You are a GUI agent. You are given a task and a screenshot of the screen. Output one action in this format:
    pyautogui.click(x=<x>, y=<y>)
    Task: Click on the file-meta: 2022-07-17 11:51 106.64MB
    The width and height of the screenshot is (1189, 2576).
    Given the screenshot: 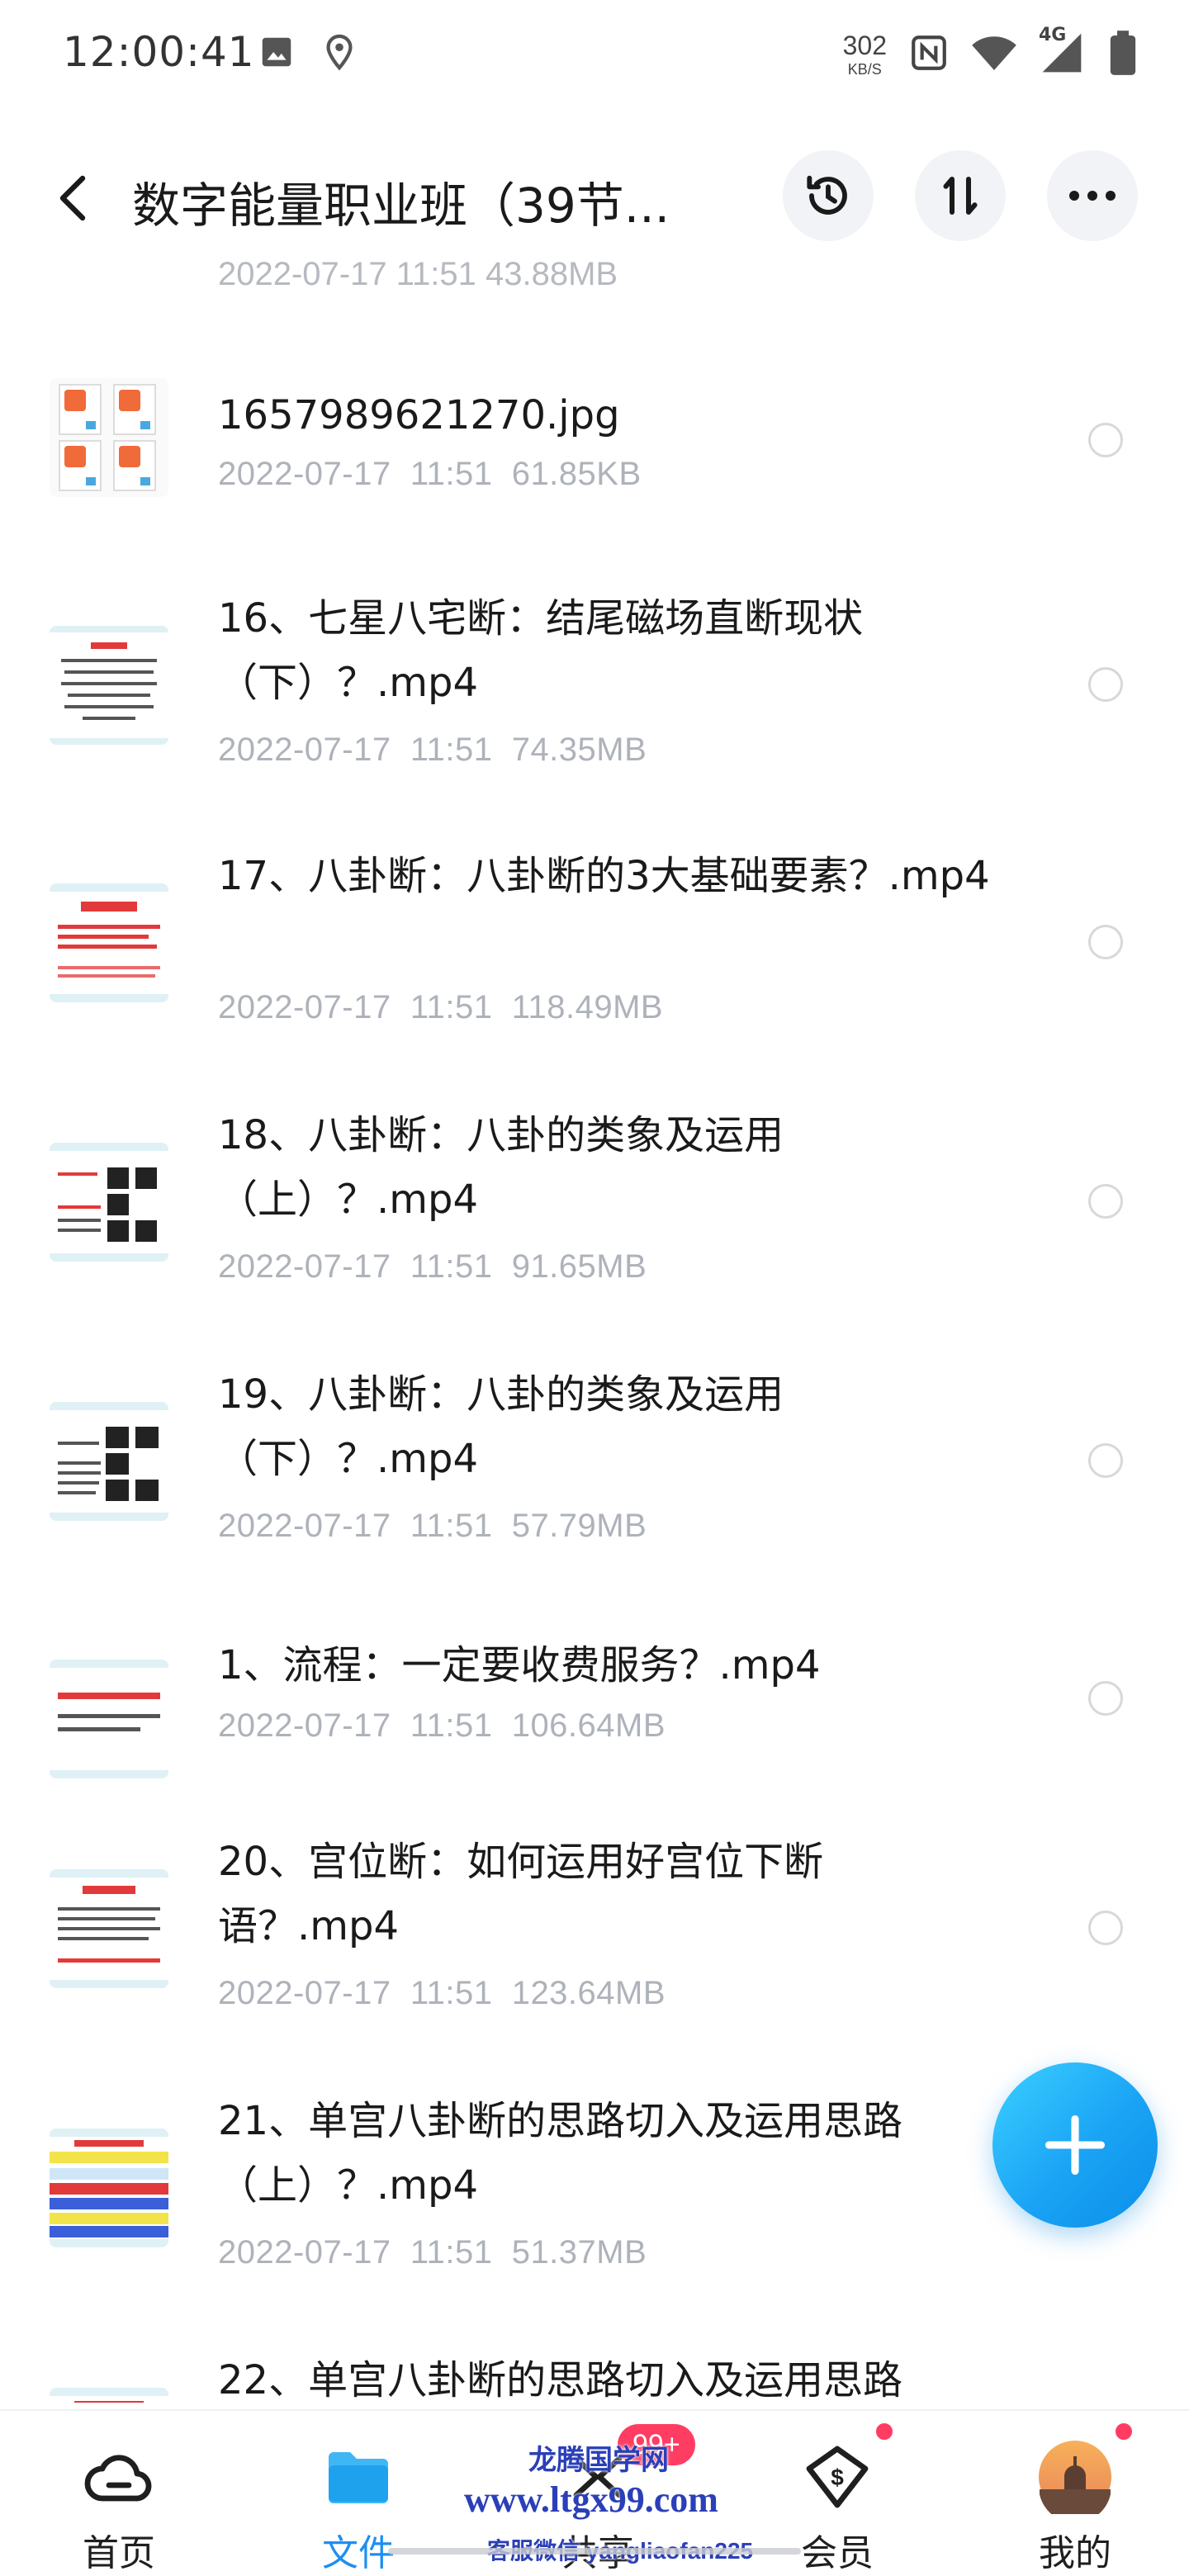 What is the action you would take?
    pyautogui.click(x=442, y=1725)
    